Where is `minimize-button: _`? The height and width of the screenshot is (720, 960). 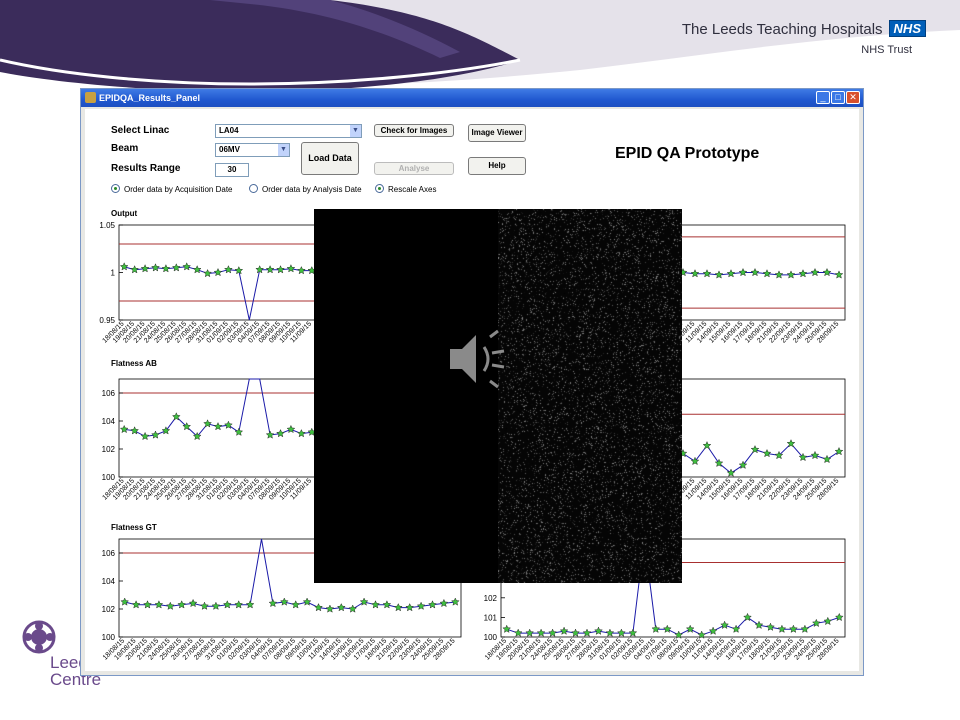
minimize-button: _ is located at coordinates (823, 97).